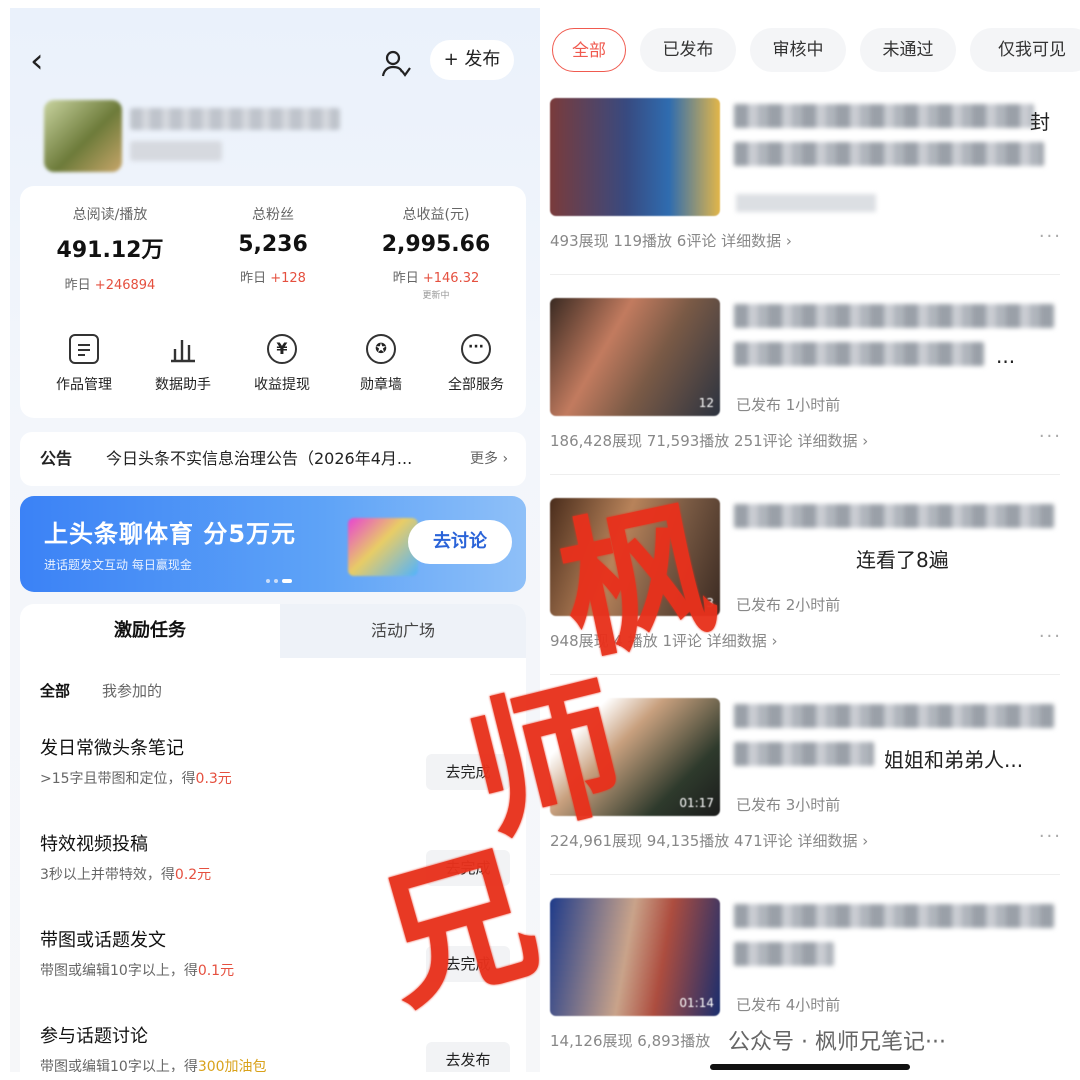 The image size is (1080, 1080). I want to click on tab-reviewing: 审核中, so click(798, 50).